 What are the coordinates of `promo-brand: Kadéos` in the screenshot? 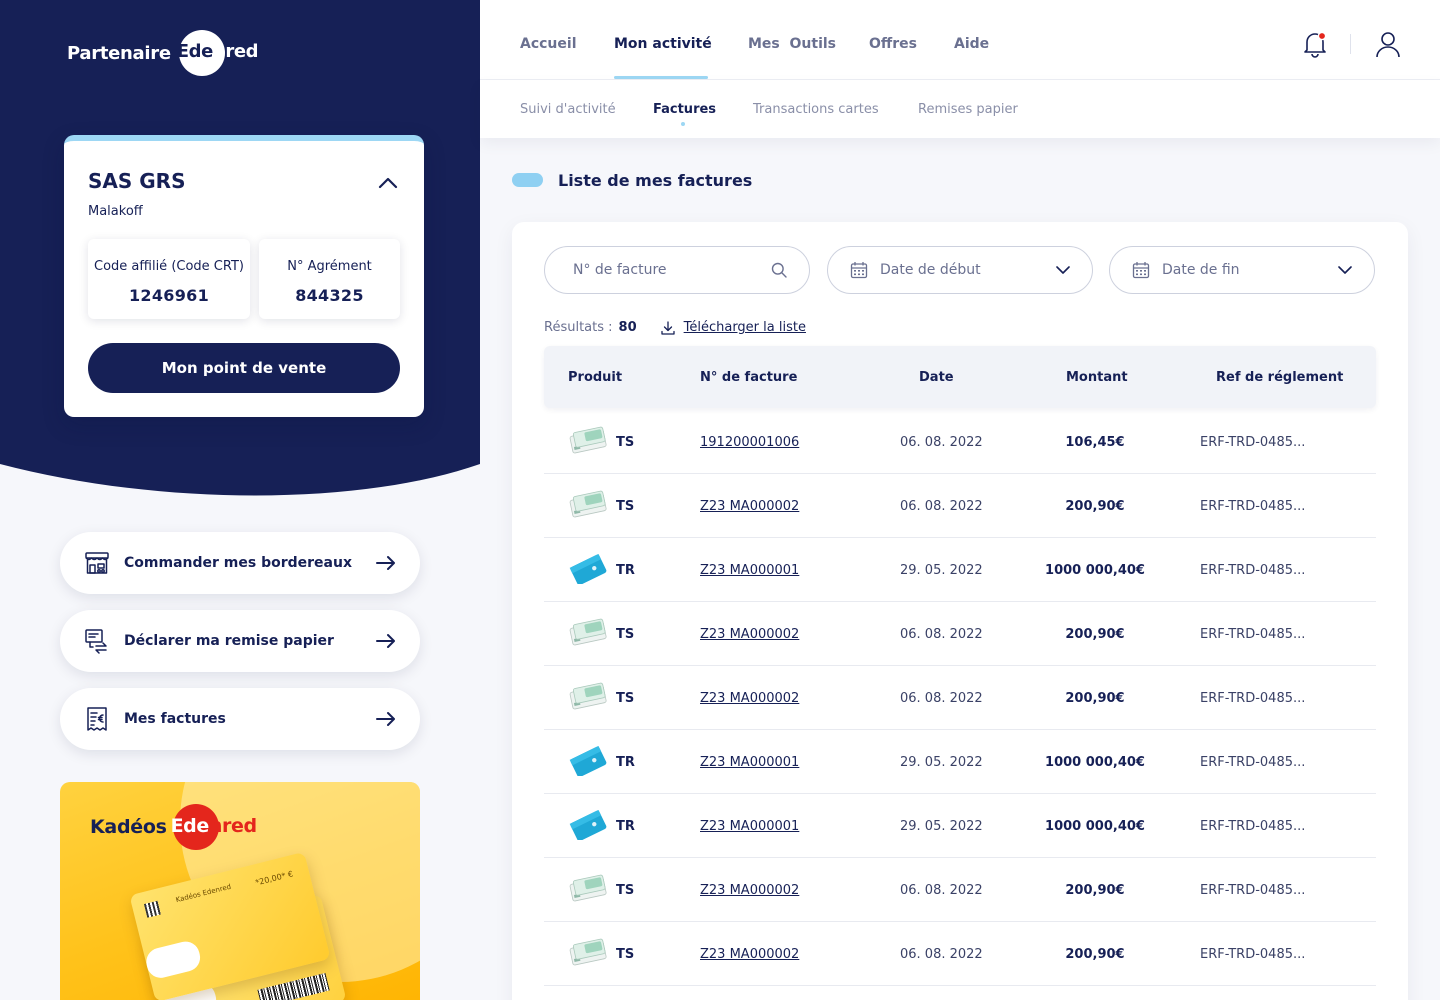 It's located at (128, 827).